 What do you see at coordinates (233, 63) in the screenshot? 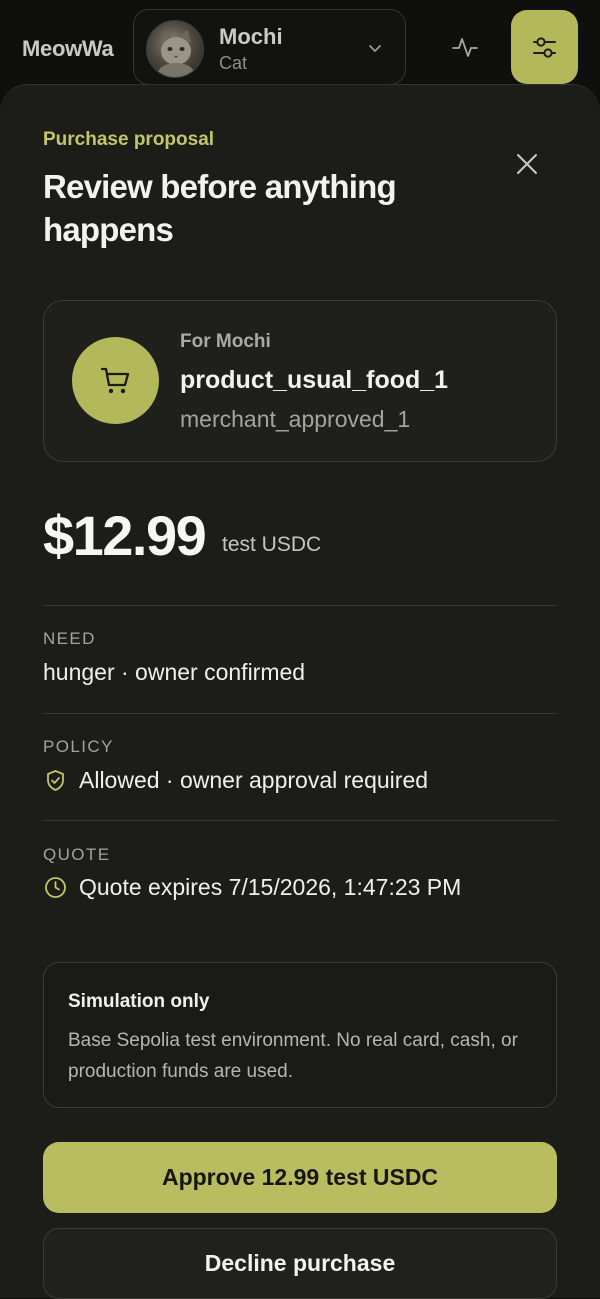
I see `pet-kind: Cat` at bounding box center [233, 63].